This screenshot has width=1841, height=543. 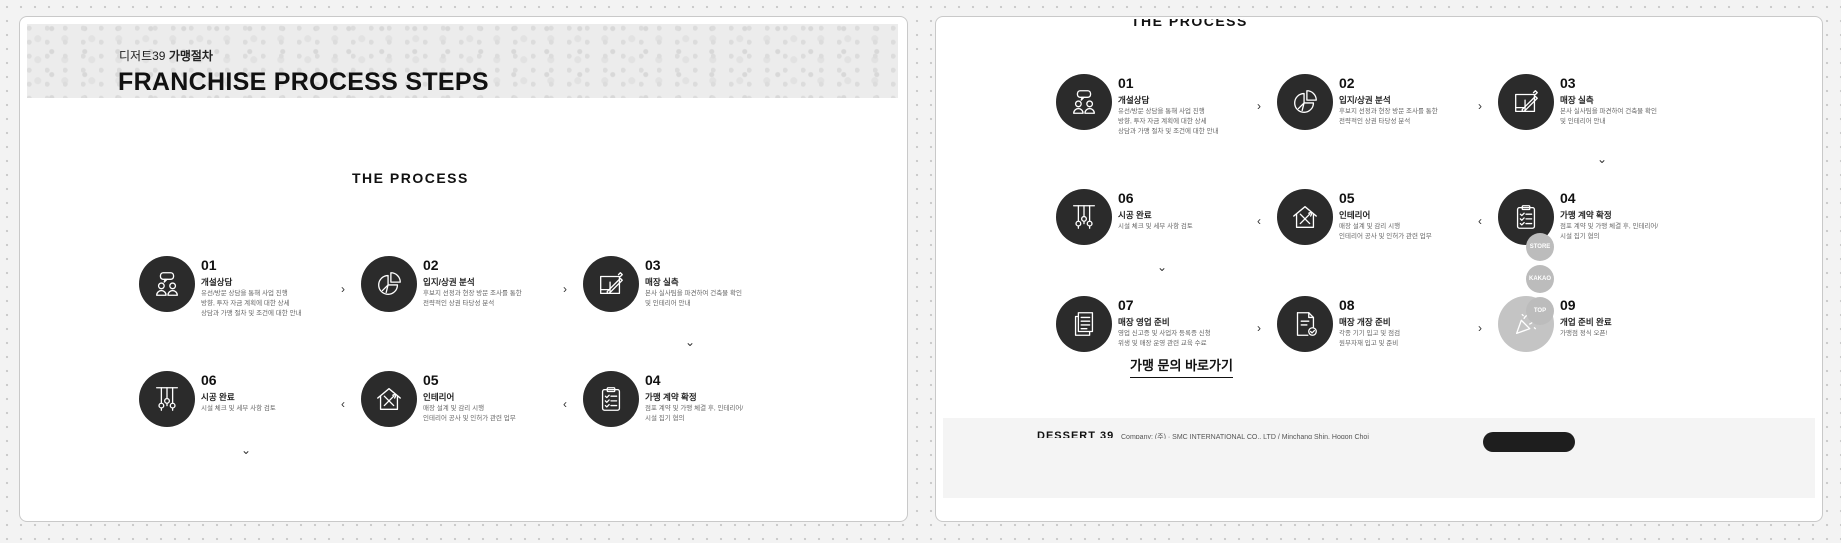 What do you see at coordinates (1188, 339) in the screenshot?
I see `step-description: 영업 신고증 및 사업자 등록증 신청위생 및 매장 운영 관련 교육 수료` at bounding box center [1188, 339].